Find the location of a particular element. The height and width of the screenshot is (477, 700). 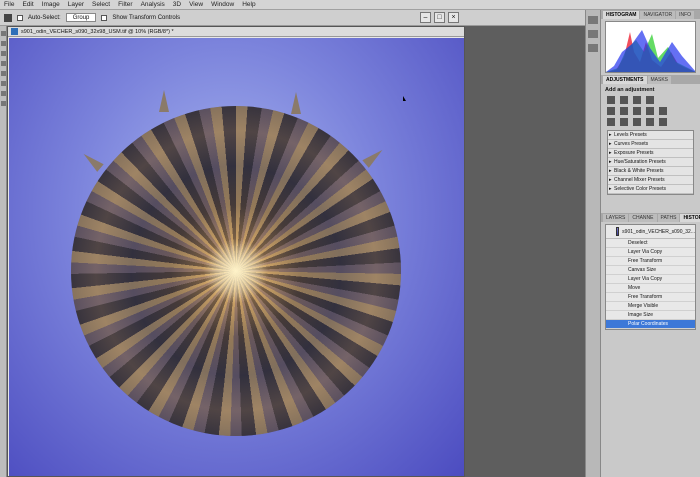

panel-footer is located at coordinates (650, 206).